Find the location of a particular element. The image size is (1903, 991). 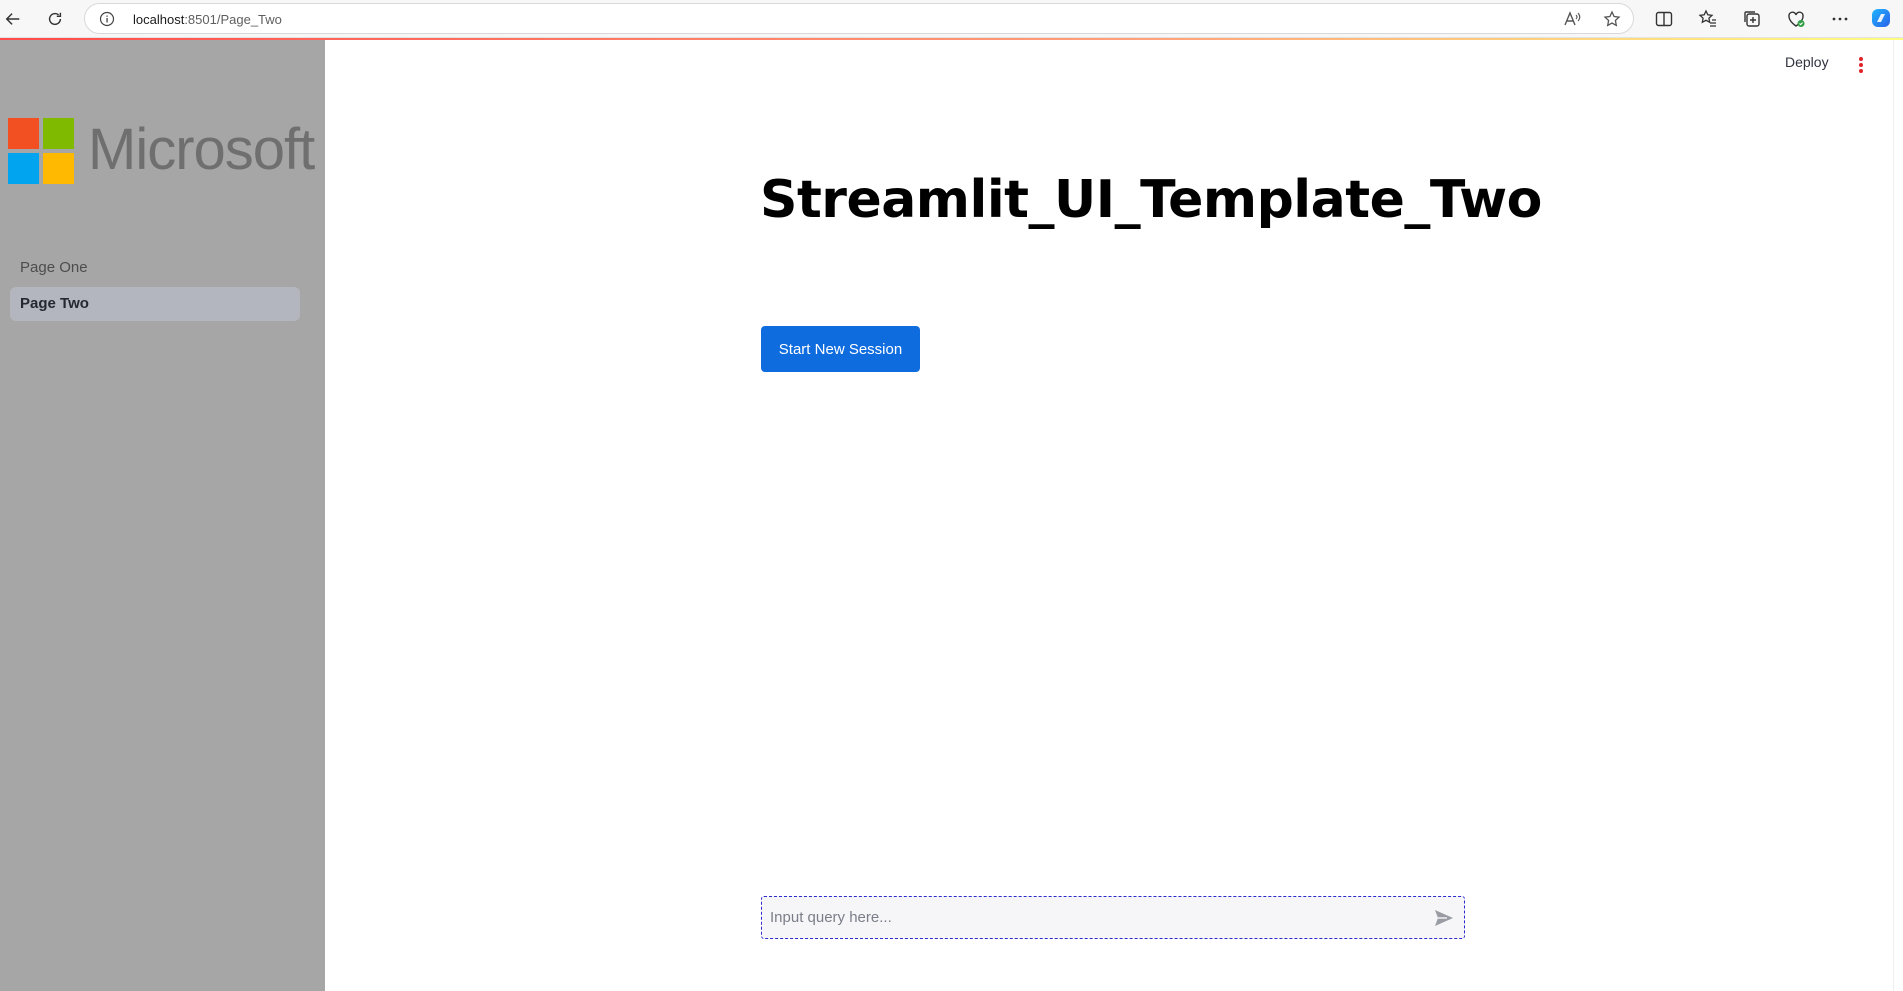

browser-toolbar: localhost:8501/Page_Two is located at coordinates (951, 19).